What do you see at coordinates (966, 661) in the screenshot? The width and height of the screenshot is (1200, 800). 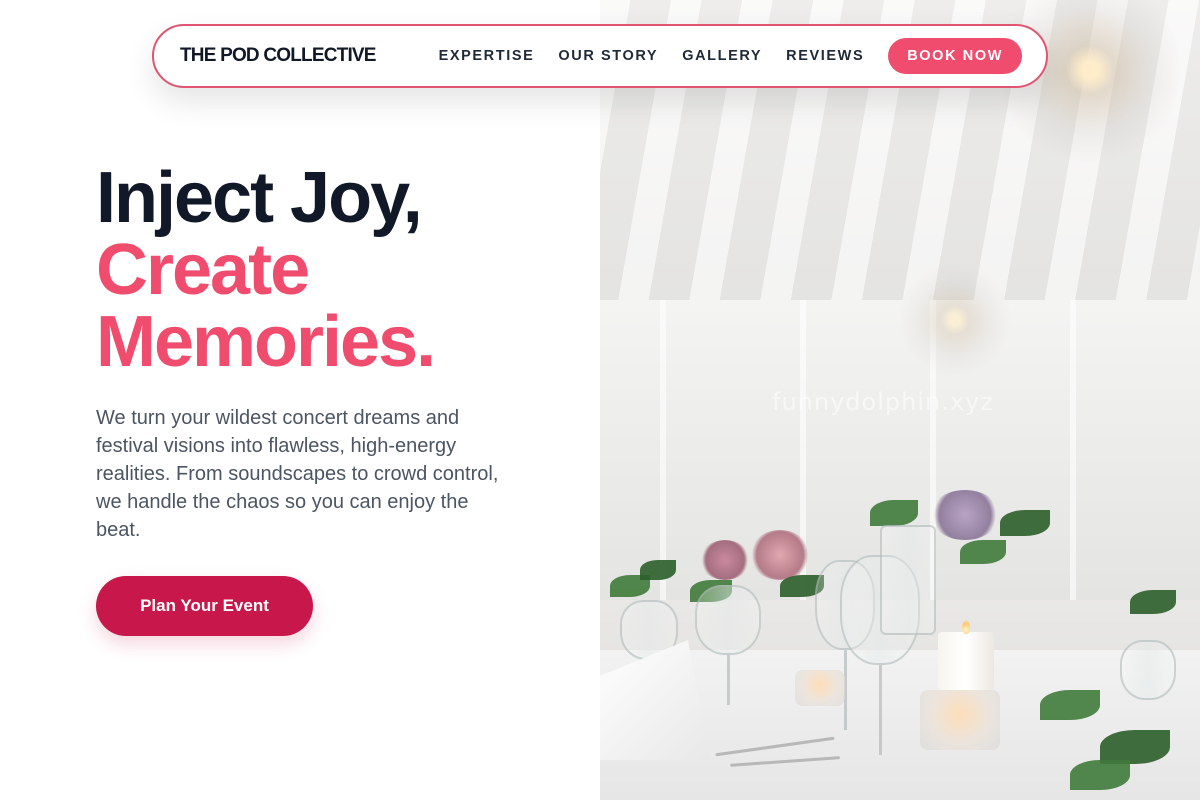 I see `candle-icon` at bounding box center [966, 661].